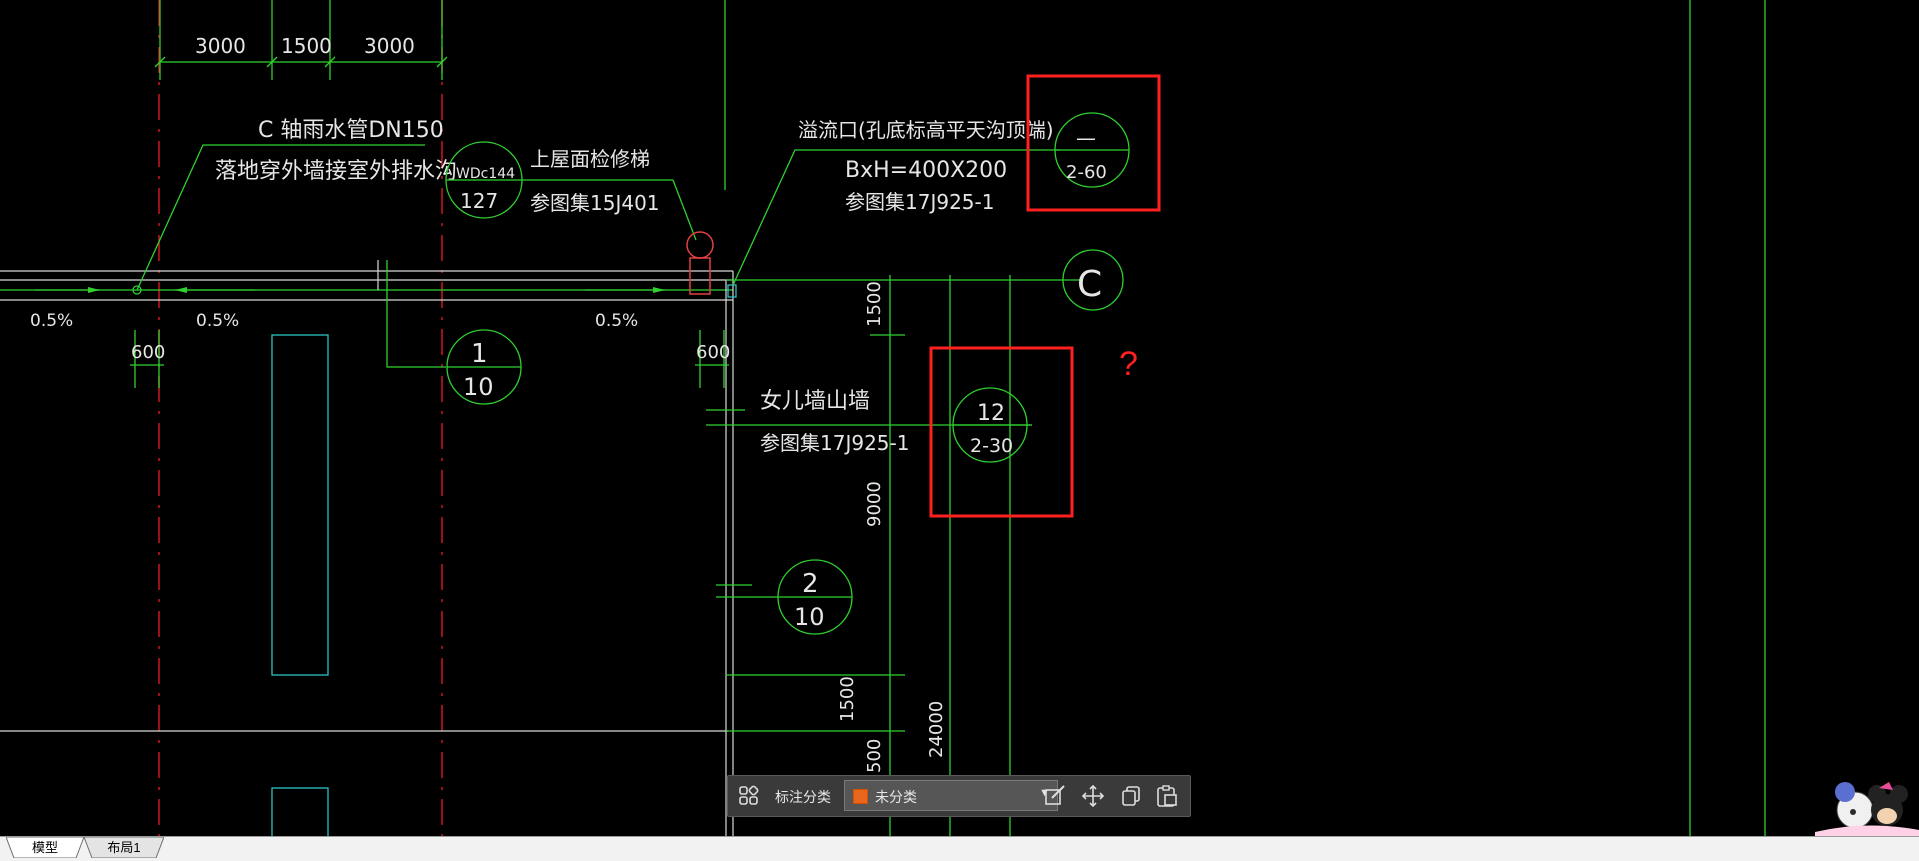 This screenshot has height=861, width=1919. I want to click on section-1-leader, so click(416, 314).